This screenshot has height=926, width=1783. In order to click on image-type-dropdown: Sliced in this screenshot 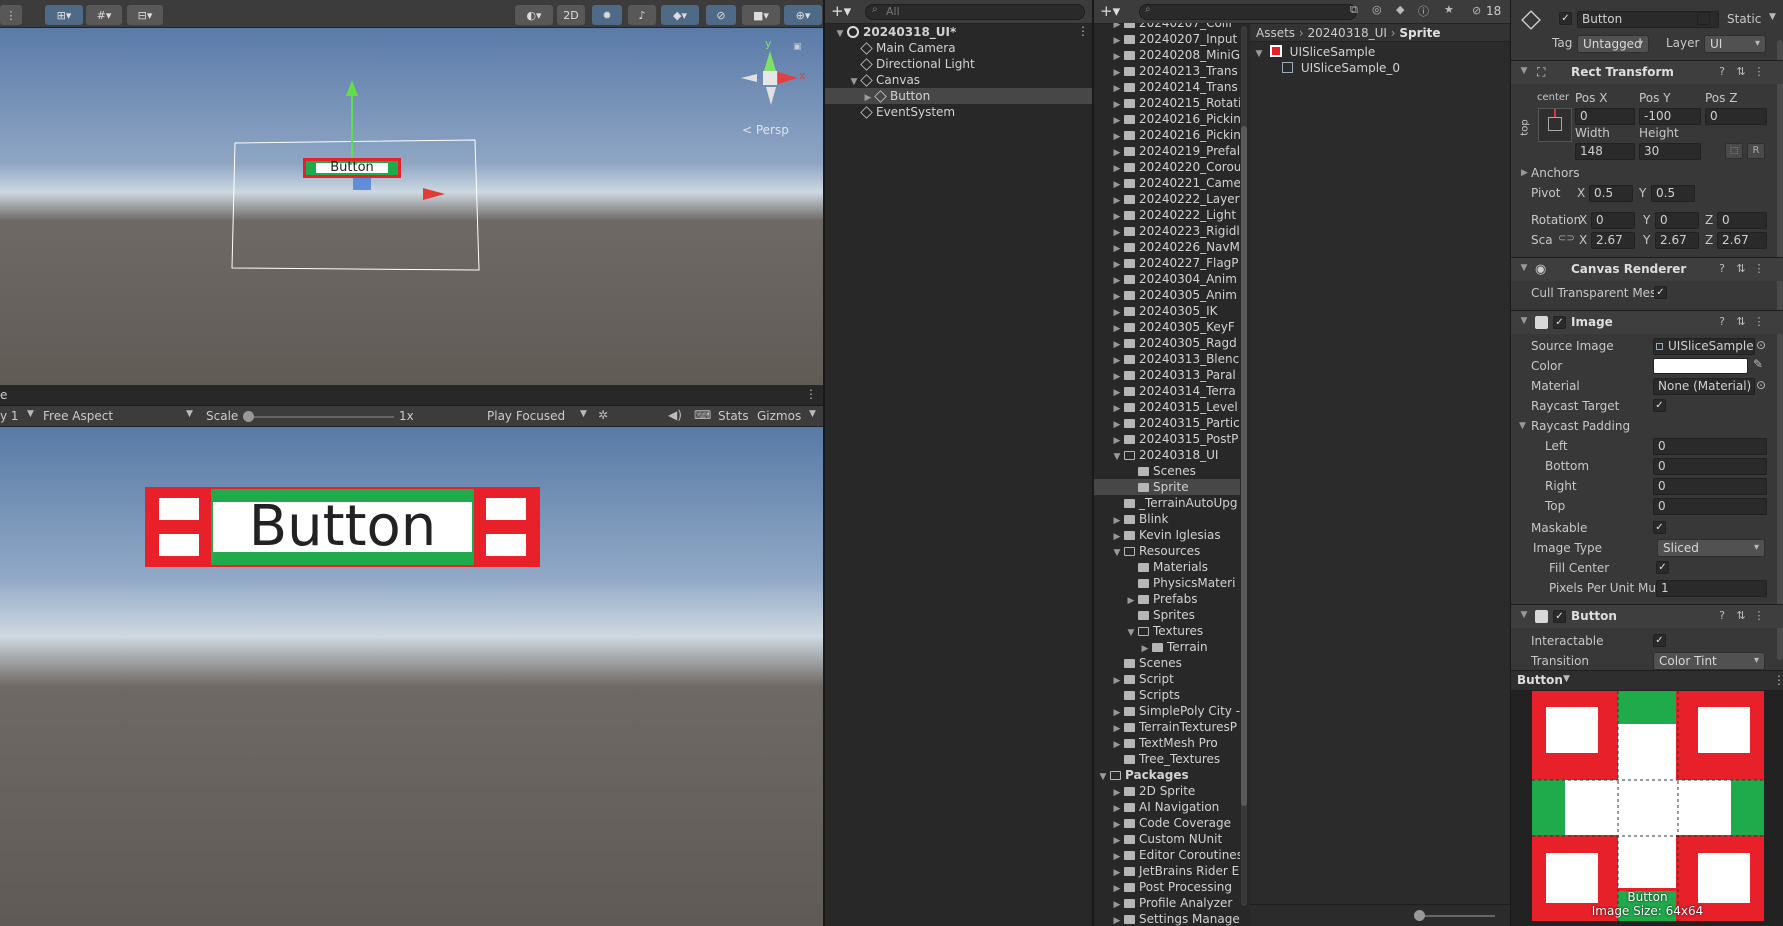, I will do `click(1711, 548)`.